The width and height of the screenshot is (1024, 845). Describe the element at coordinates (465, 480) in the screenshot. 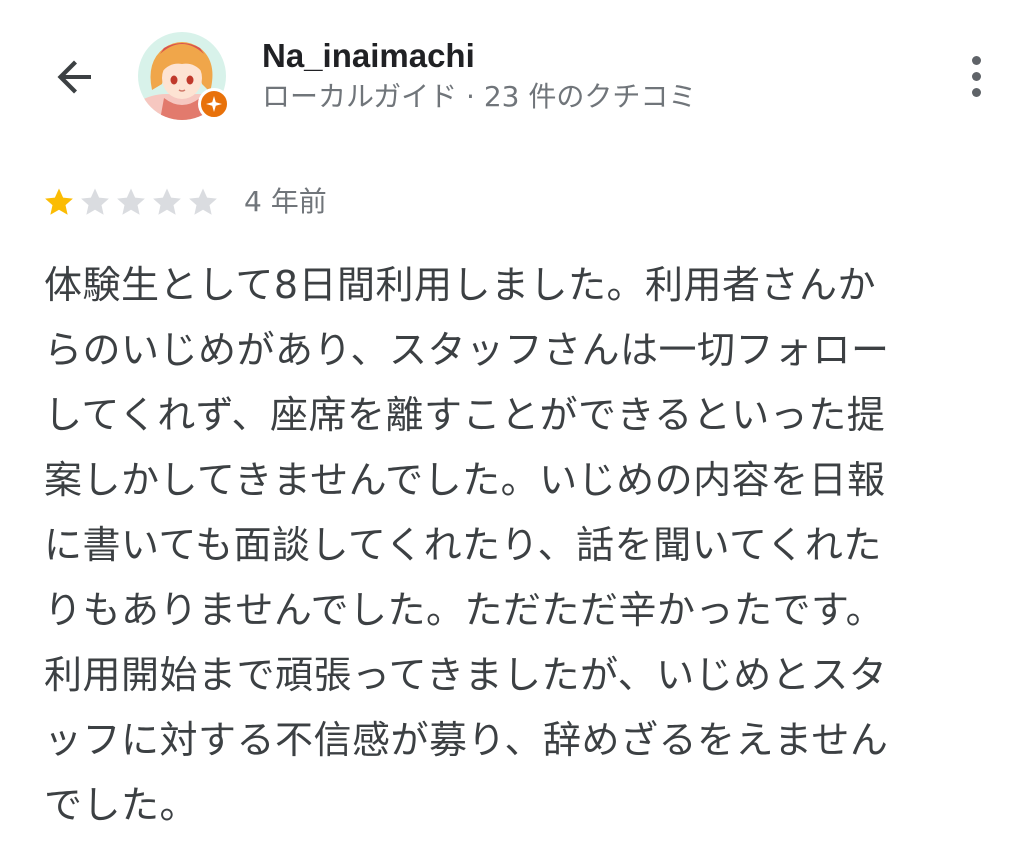

I see `review-text-line: 案しかしてきませんでした。いじめの内容を日報` at that location.